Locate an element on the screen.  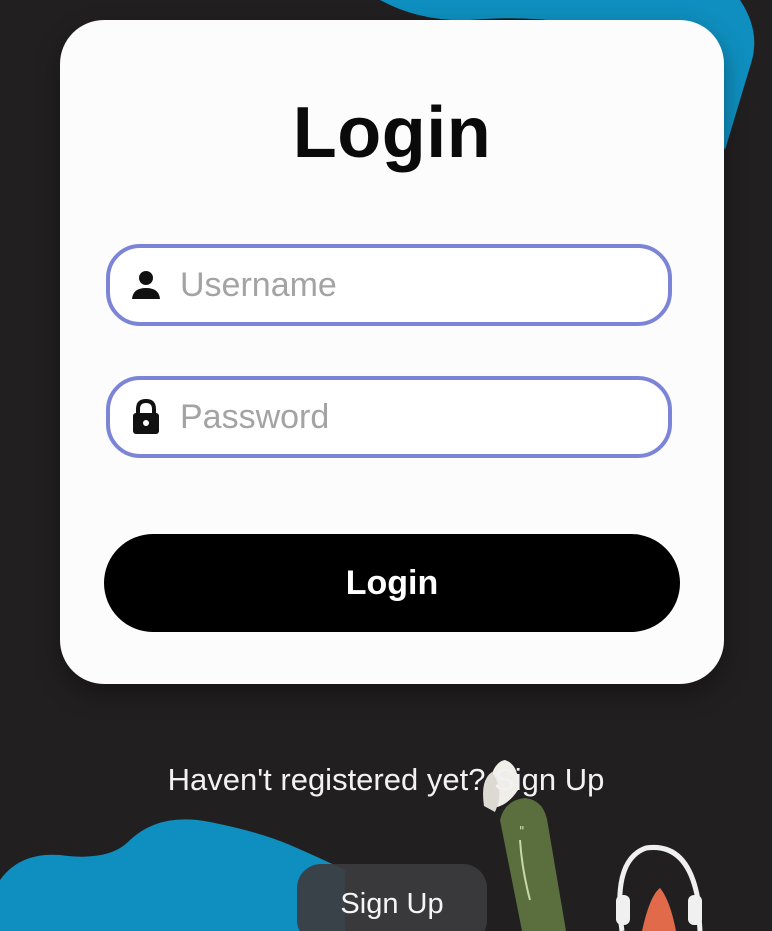
lock-icon is located at coordinates (146, 417).